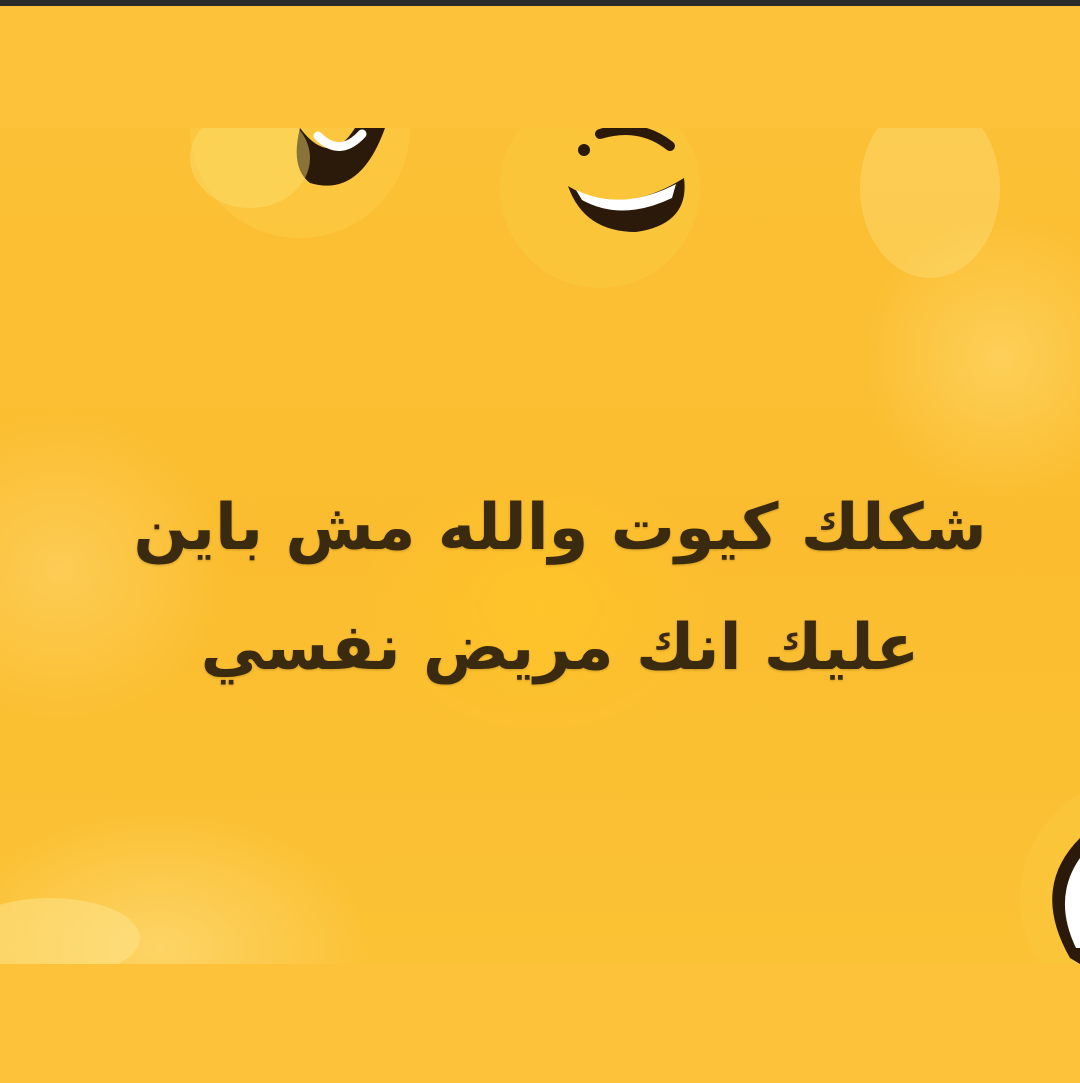 This screenshot has width=1080, height=1083. Describe the element at coordinates (540, 3) in the screenshot. I see `status-bar-strip` at that location.